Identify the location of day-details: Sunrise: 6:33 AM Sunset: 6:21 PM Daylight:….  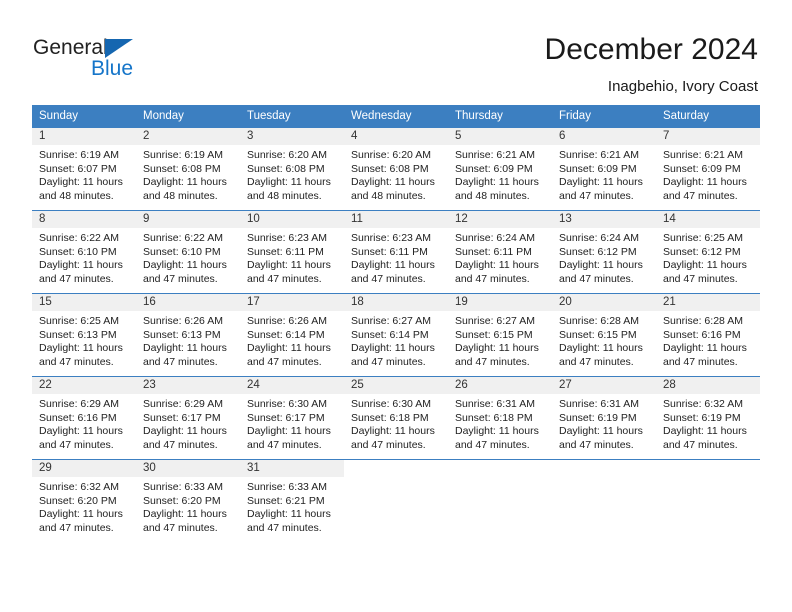
(292, 506).